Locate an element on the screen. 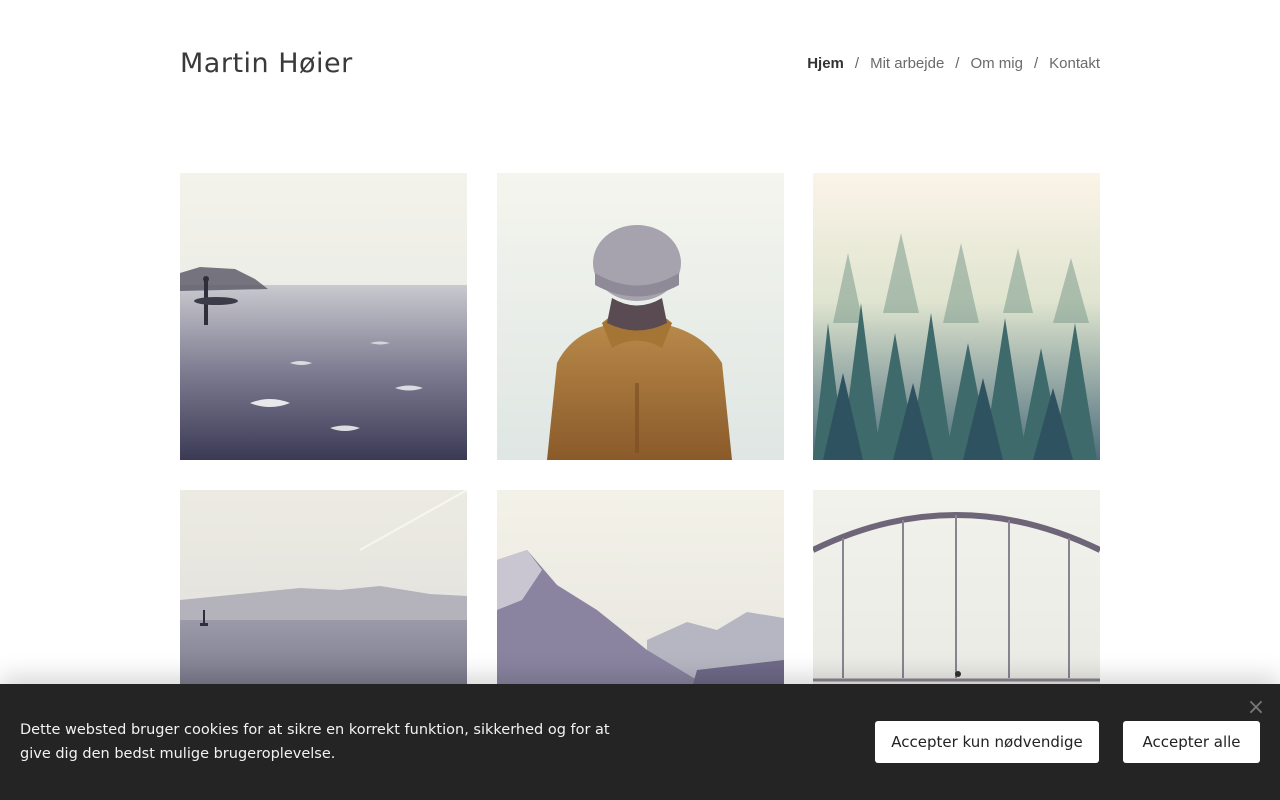 The width and height of the screenshot is (1280, 800). close-icon: × is located at coordinates (1256, 708).